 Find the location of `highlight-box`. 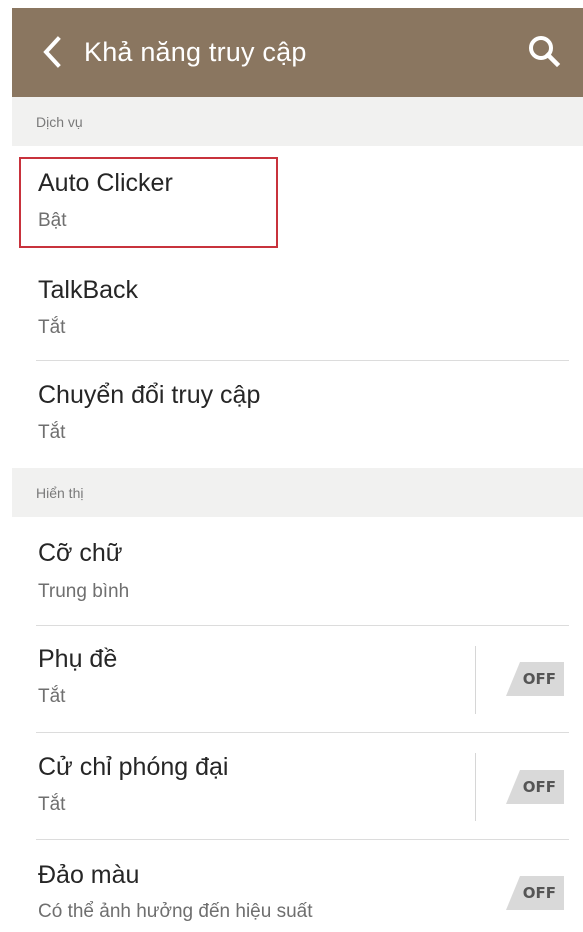

highlight-box is located at coordinates (148, 202).